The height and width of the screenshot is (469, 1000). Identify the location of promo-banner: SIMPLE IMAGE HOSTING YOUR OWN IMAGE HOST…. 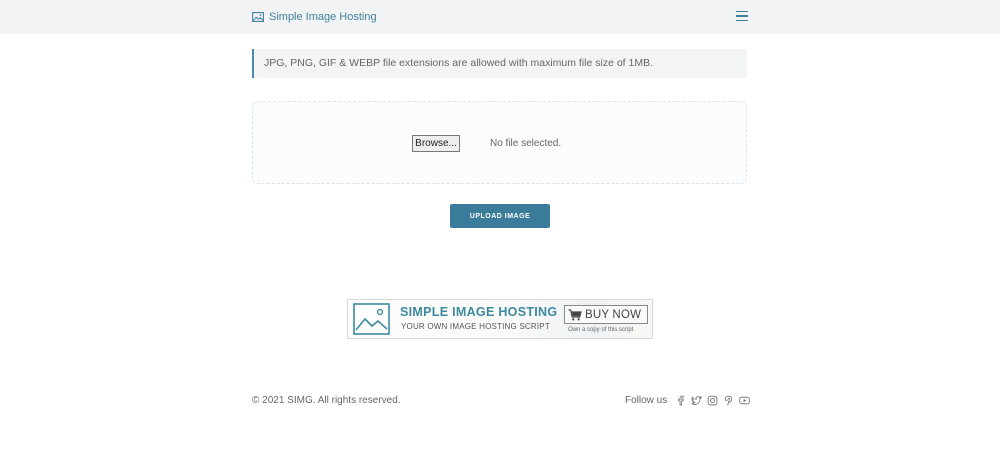
(500, 319).